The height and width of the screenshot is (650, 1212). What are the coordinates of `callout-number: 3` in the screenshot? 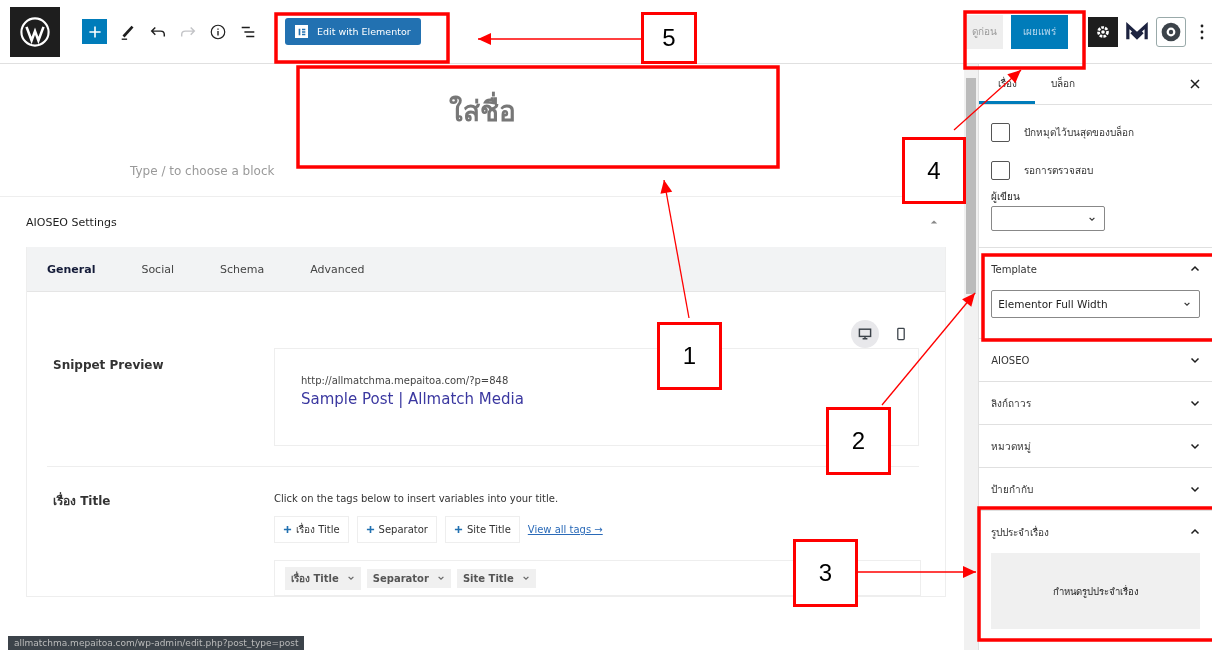 It's located at (825, 573).